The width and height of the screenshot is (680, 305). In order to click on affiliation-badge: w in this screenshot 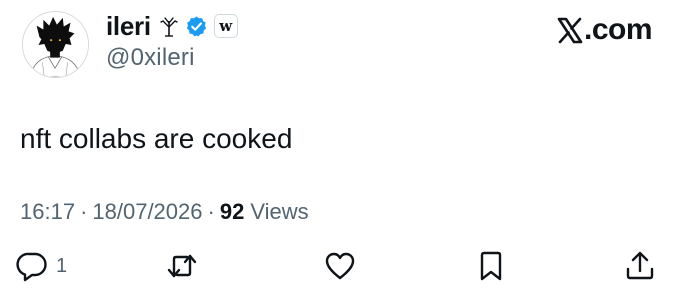, I will do `click(225, 26)`.